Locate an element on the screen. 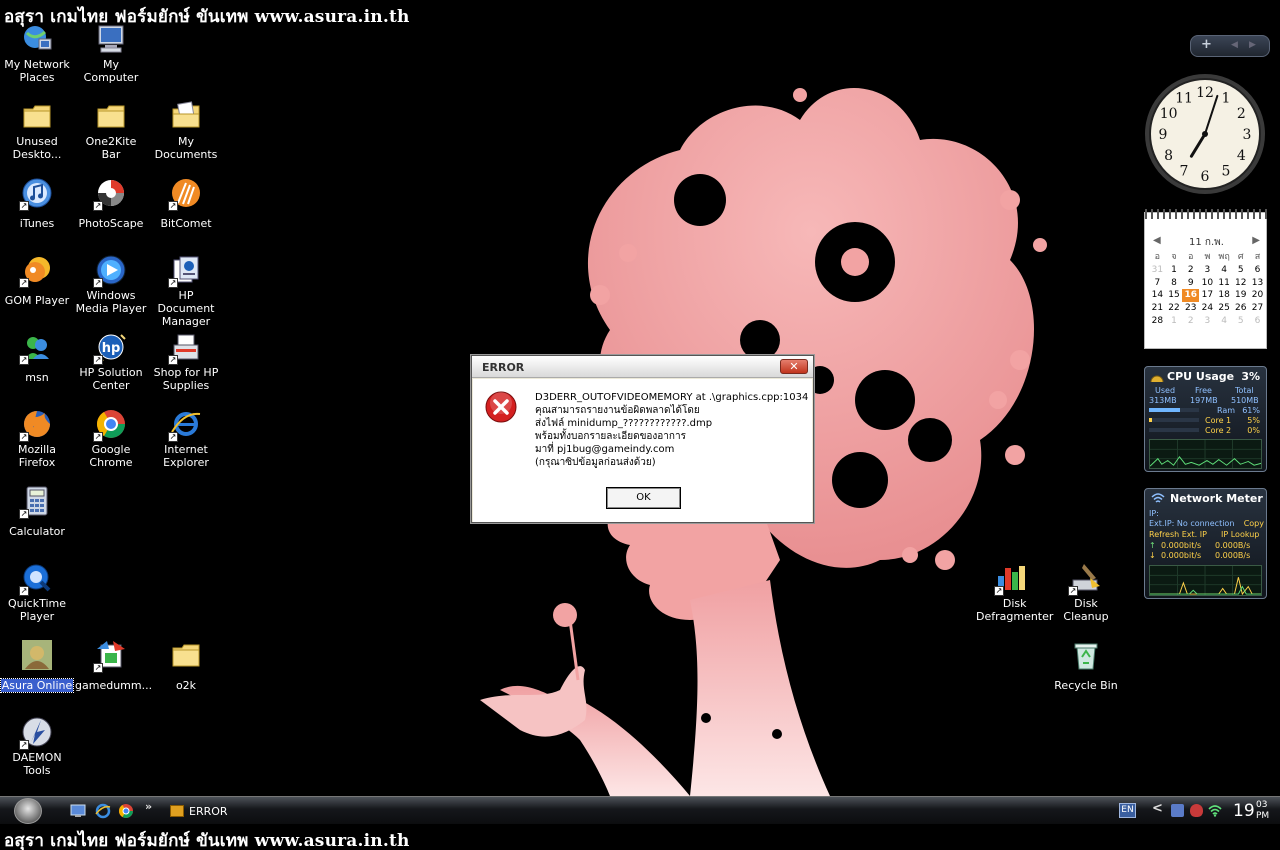 The image size is (1280, 850). copy-ip-link: Copy is located at coordinates (1254, 524).